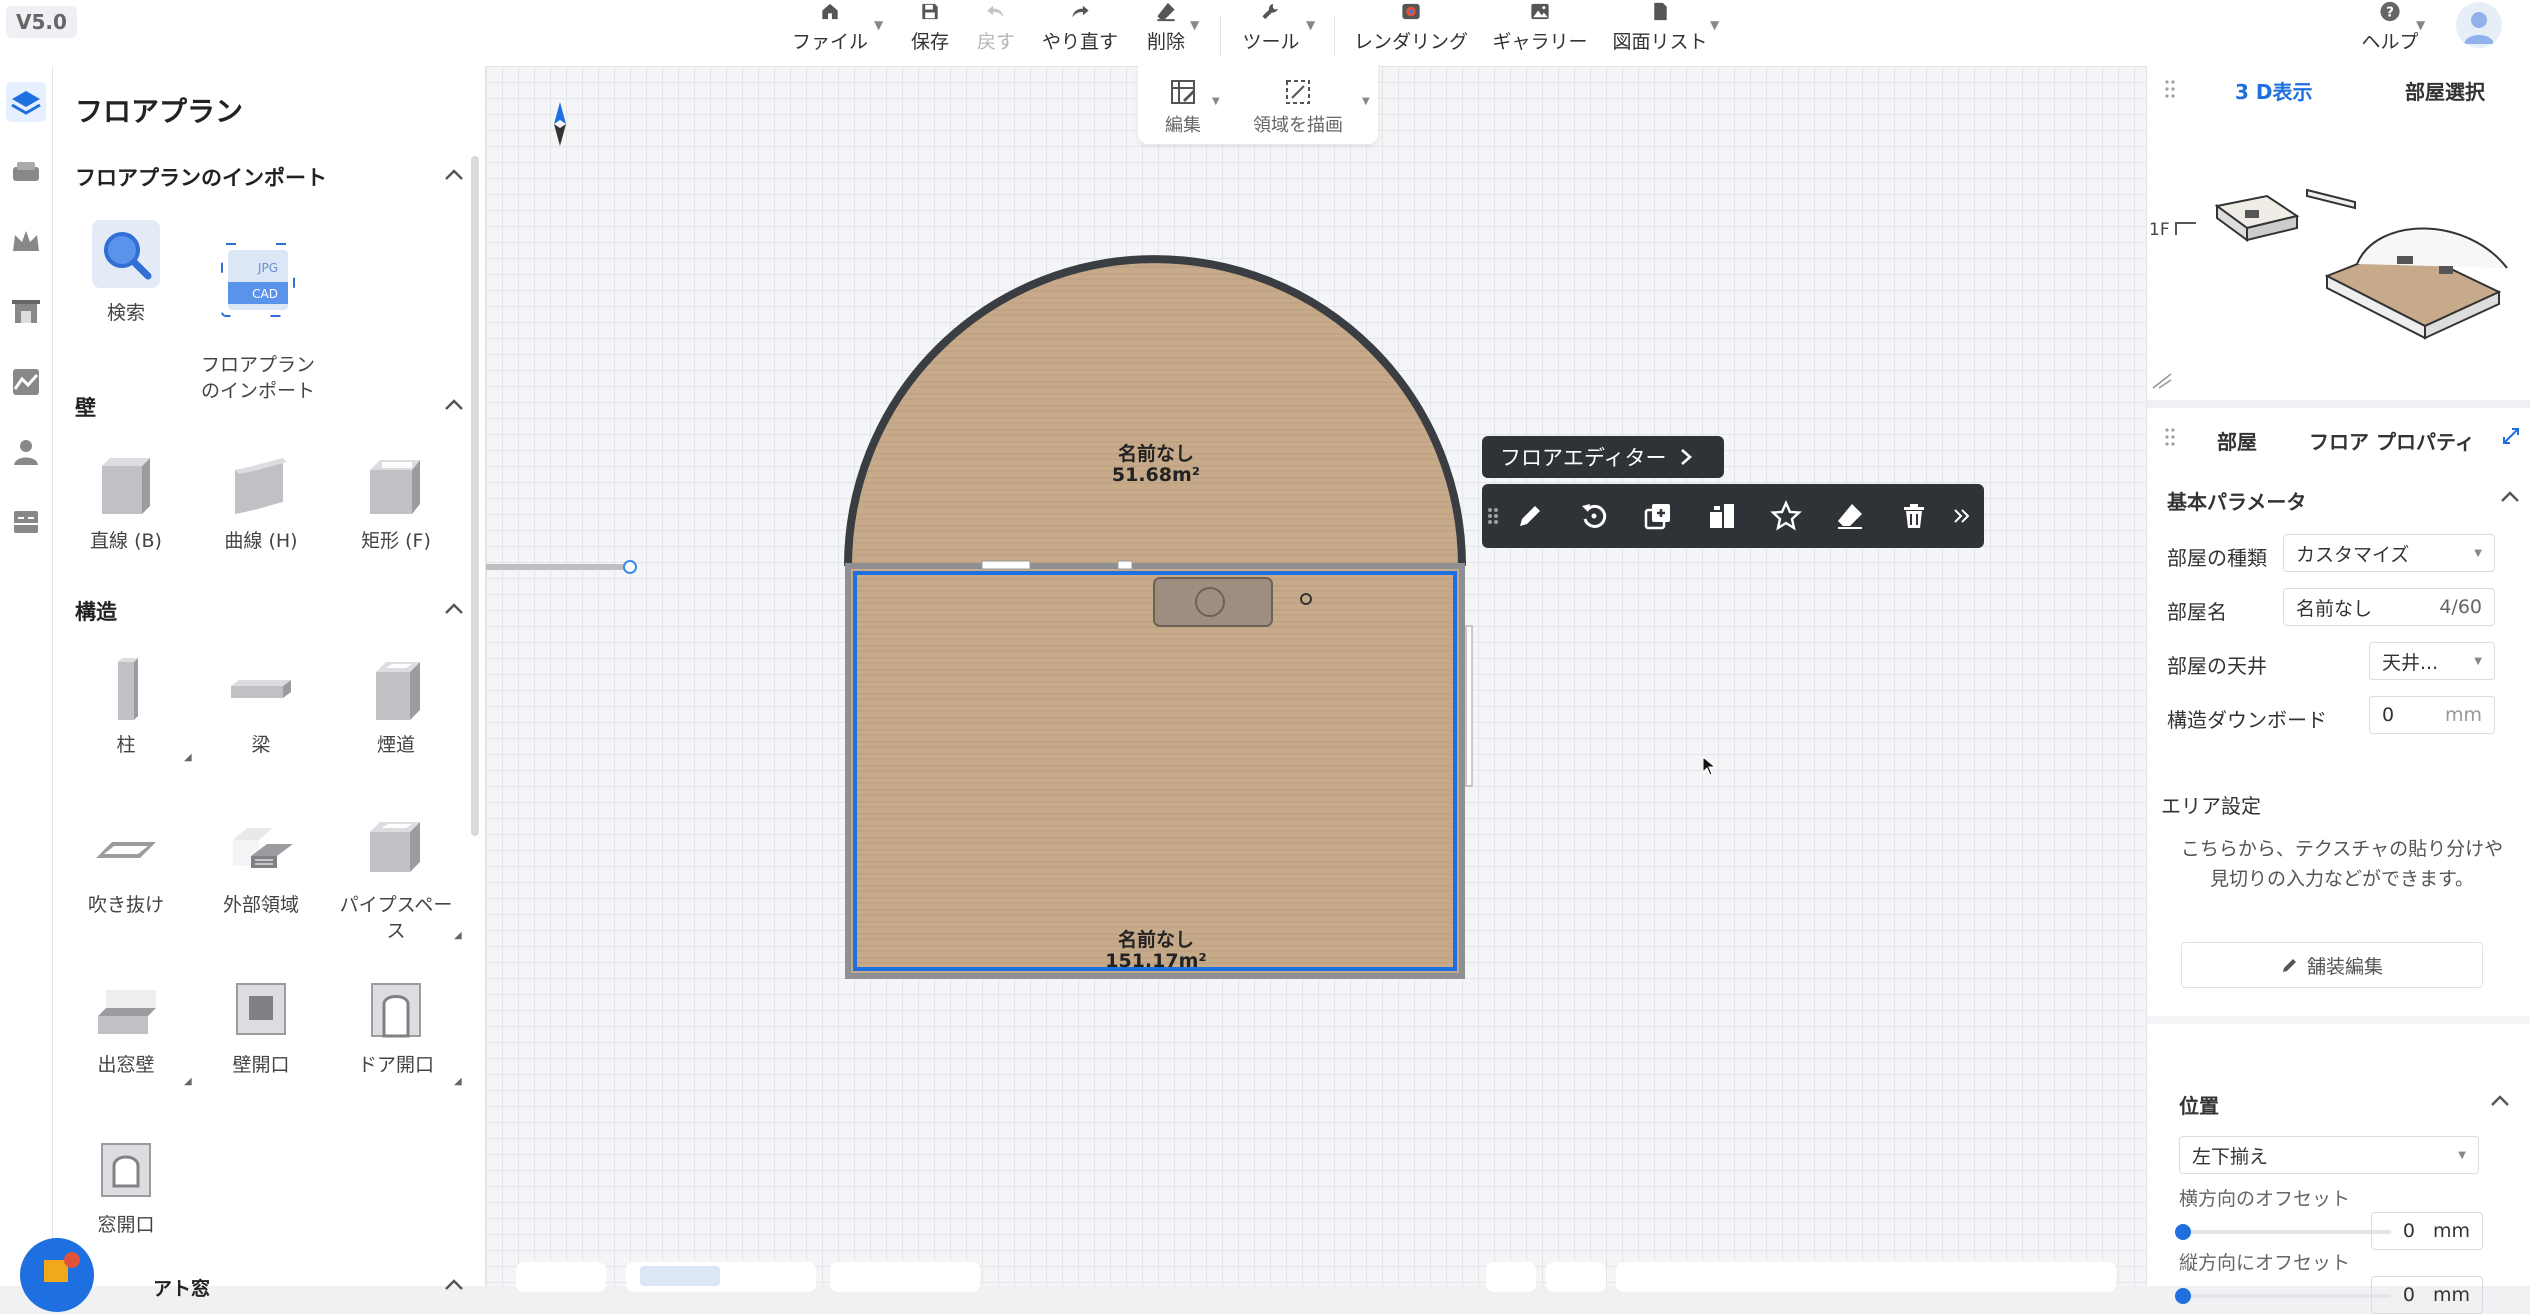 The width and height of the screenshot is (2530, 1314). What do you see at coordinates (2162, 381) in the screenshot?
I see `resize-handle-icon` at bounding box center [2162, 381].